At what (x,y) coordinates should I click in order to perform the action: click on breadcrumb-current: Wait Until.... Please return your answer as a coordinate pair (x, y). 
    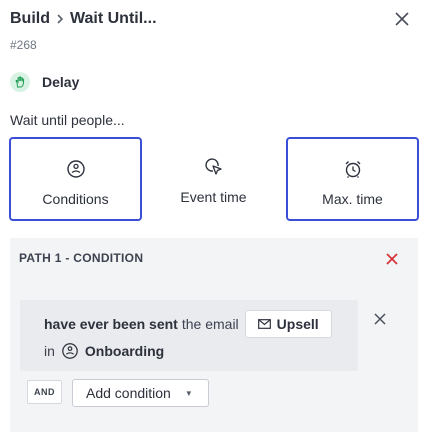
    Looking at the image, I should click on (113, 18).